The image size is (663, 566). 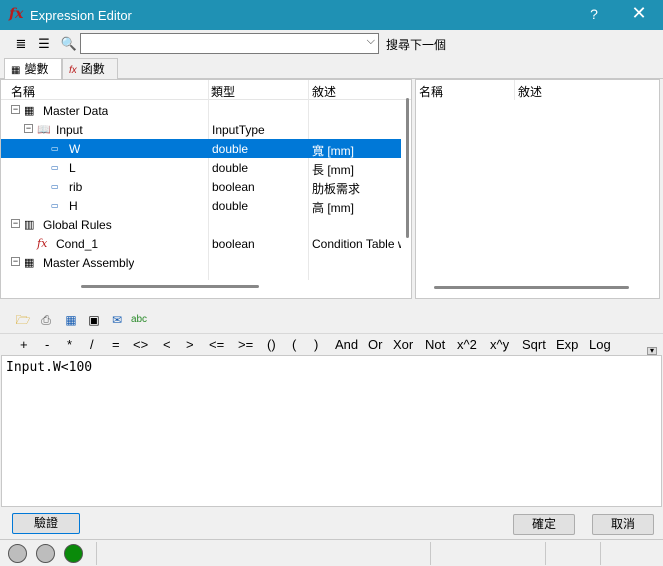 I want to click on tree-row: ▭ H double 高 [mm], so click(x=201, y=205).